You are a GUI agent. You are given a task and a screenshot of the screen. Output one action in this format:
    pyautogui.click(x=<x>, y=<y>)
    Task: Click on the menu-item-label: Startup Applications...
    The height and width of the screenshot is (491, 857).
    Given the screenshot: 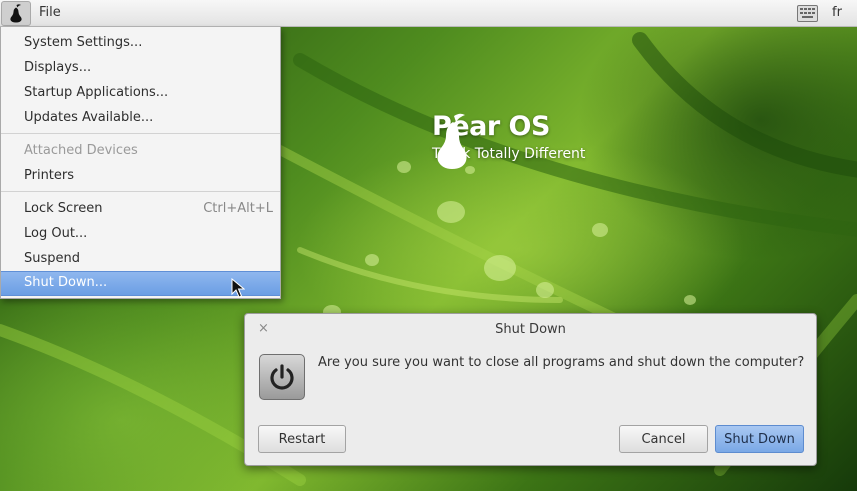 What is the action you would take?
    pyautogui.click(x=96, y=92)
    